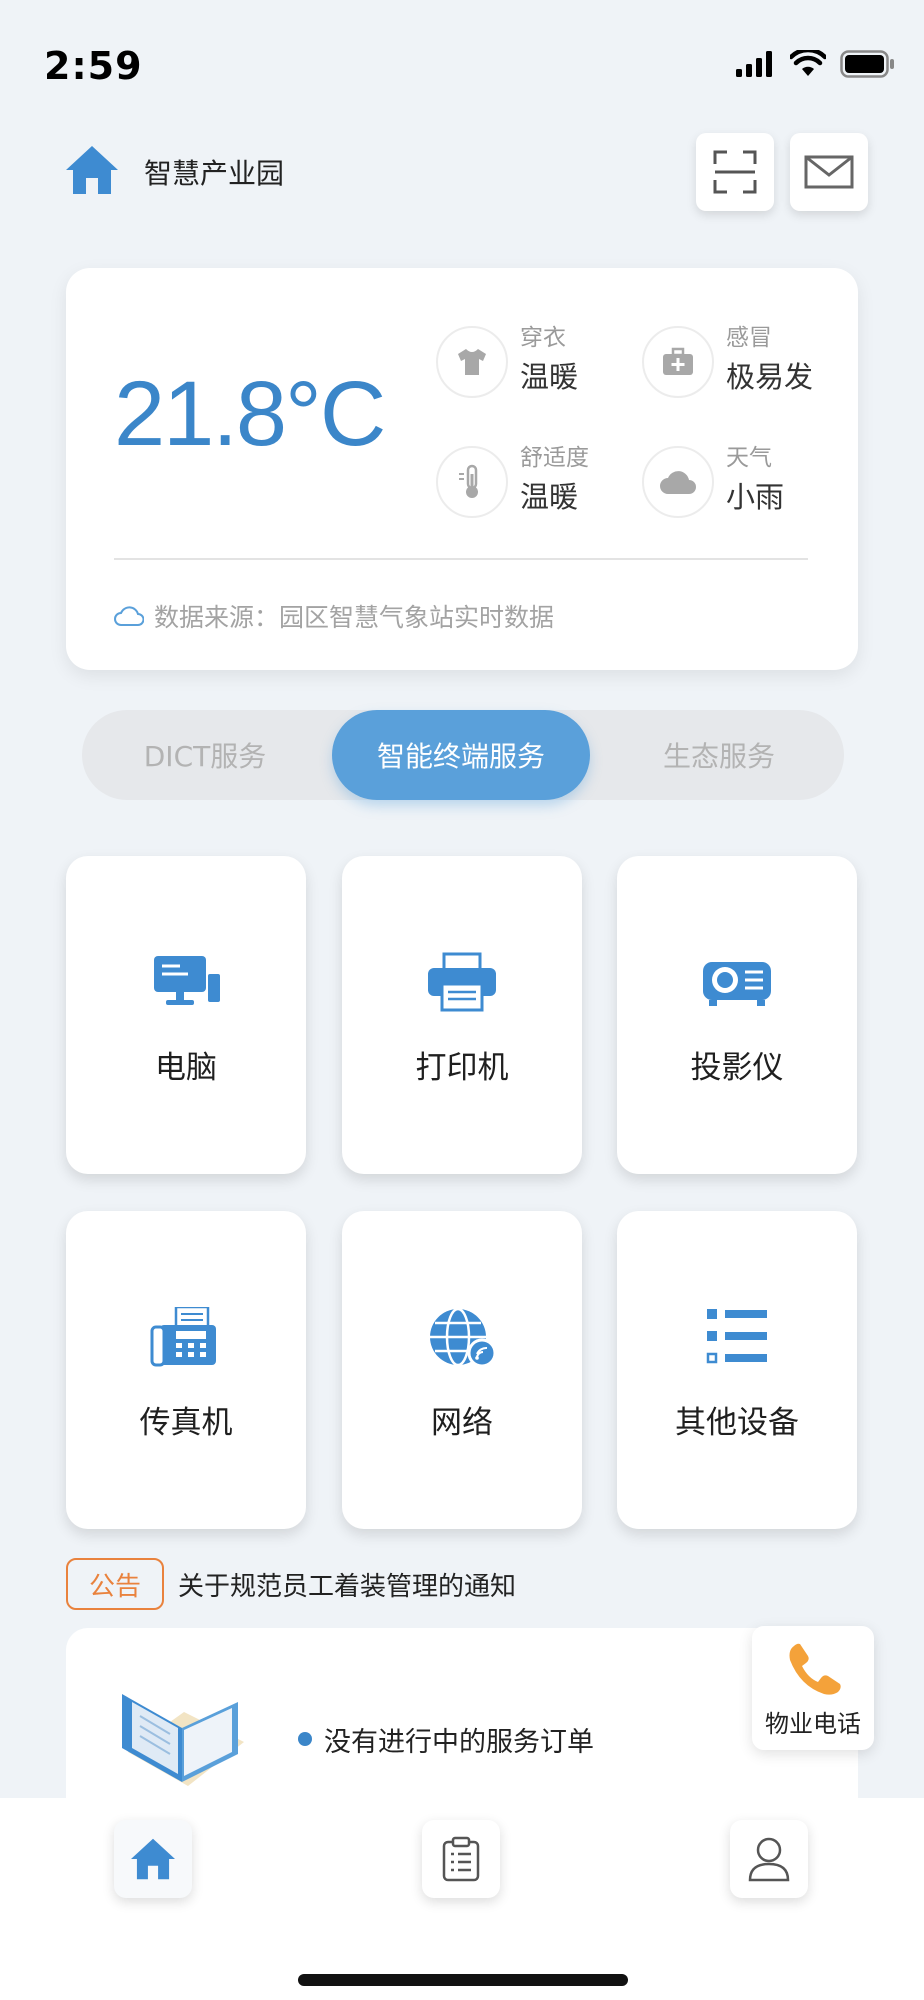 The image size is (924, 2000). I want to click on mail-button, so click(829, 172).